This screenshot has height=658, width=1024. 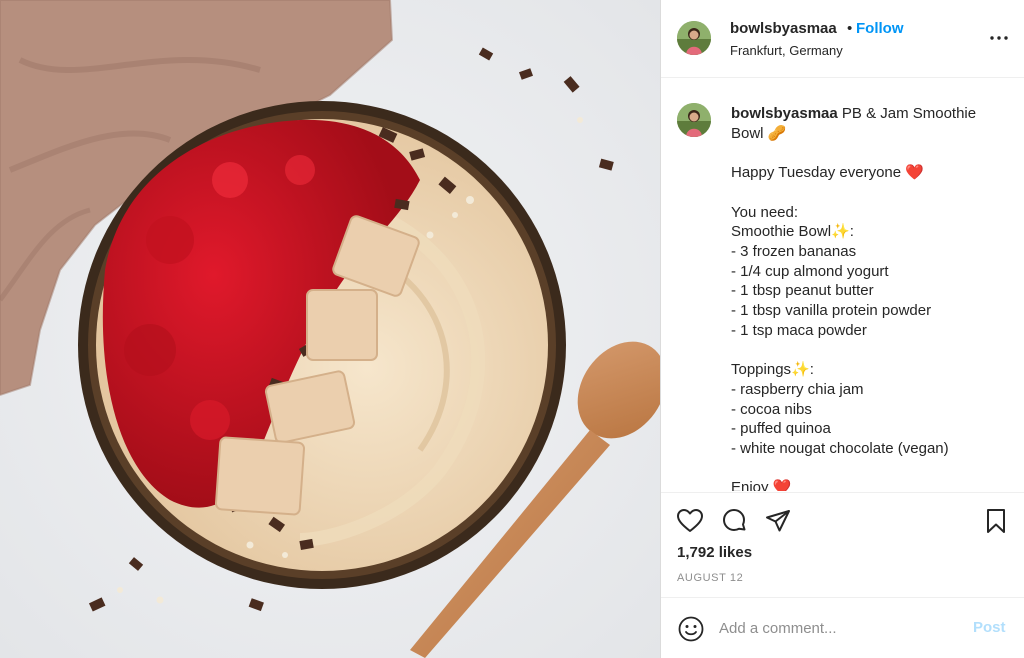 What do you see at coordinates (842, 544) in the screenshot?
I see `post-actions: 1,792 likes AUGUST 12` at bounding box center [842, 544].